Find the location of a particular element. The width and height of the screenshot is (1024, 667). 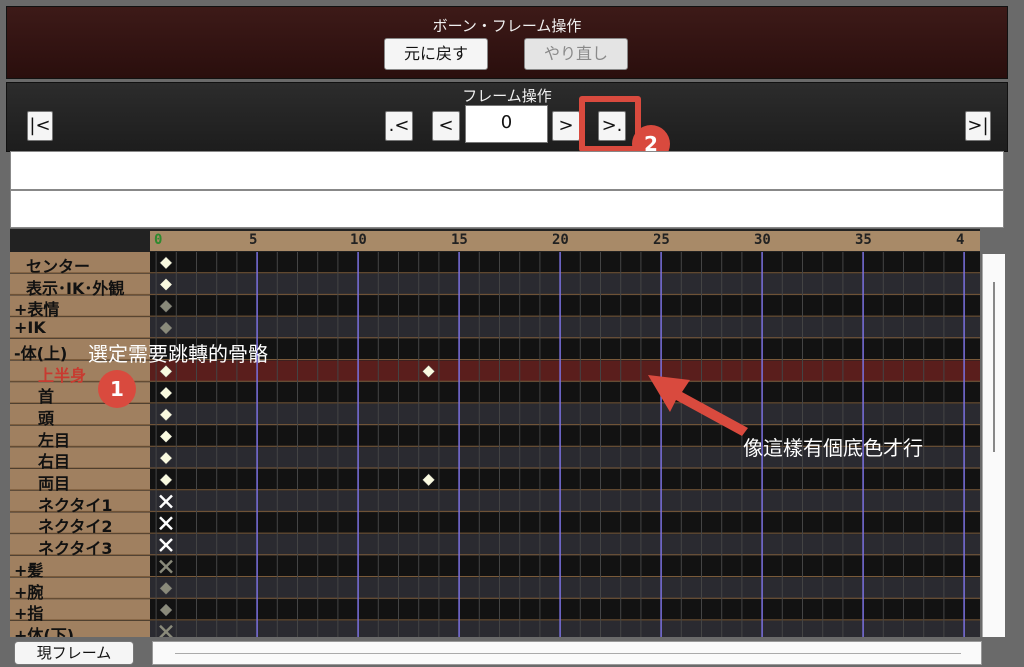

bone-label: +体(下) is located at coordinates (44, 629).